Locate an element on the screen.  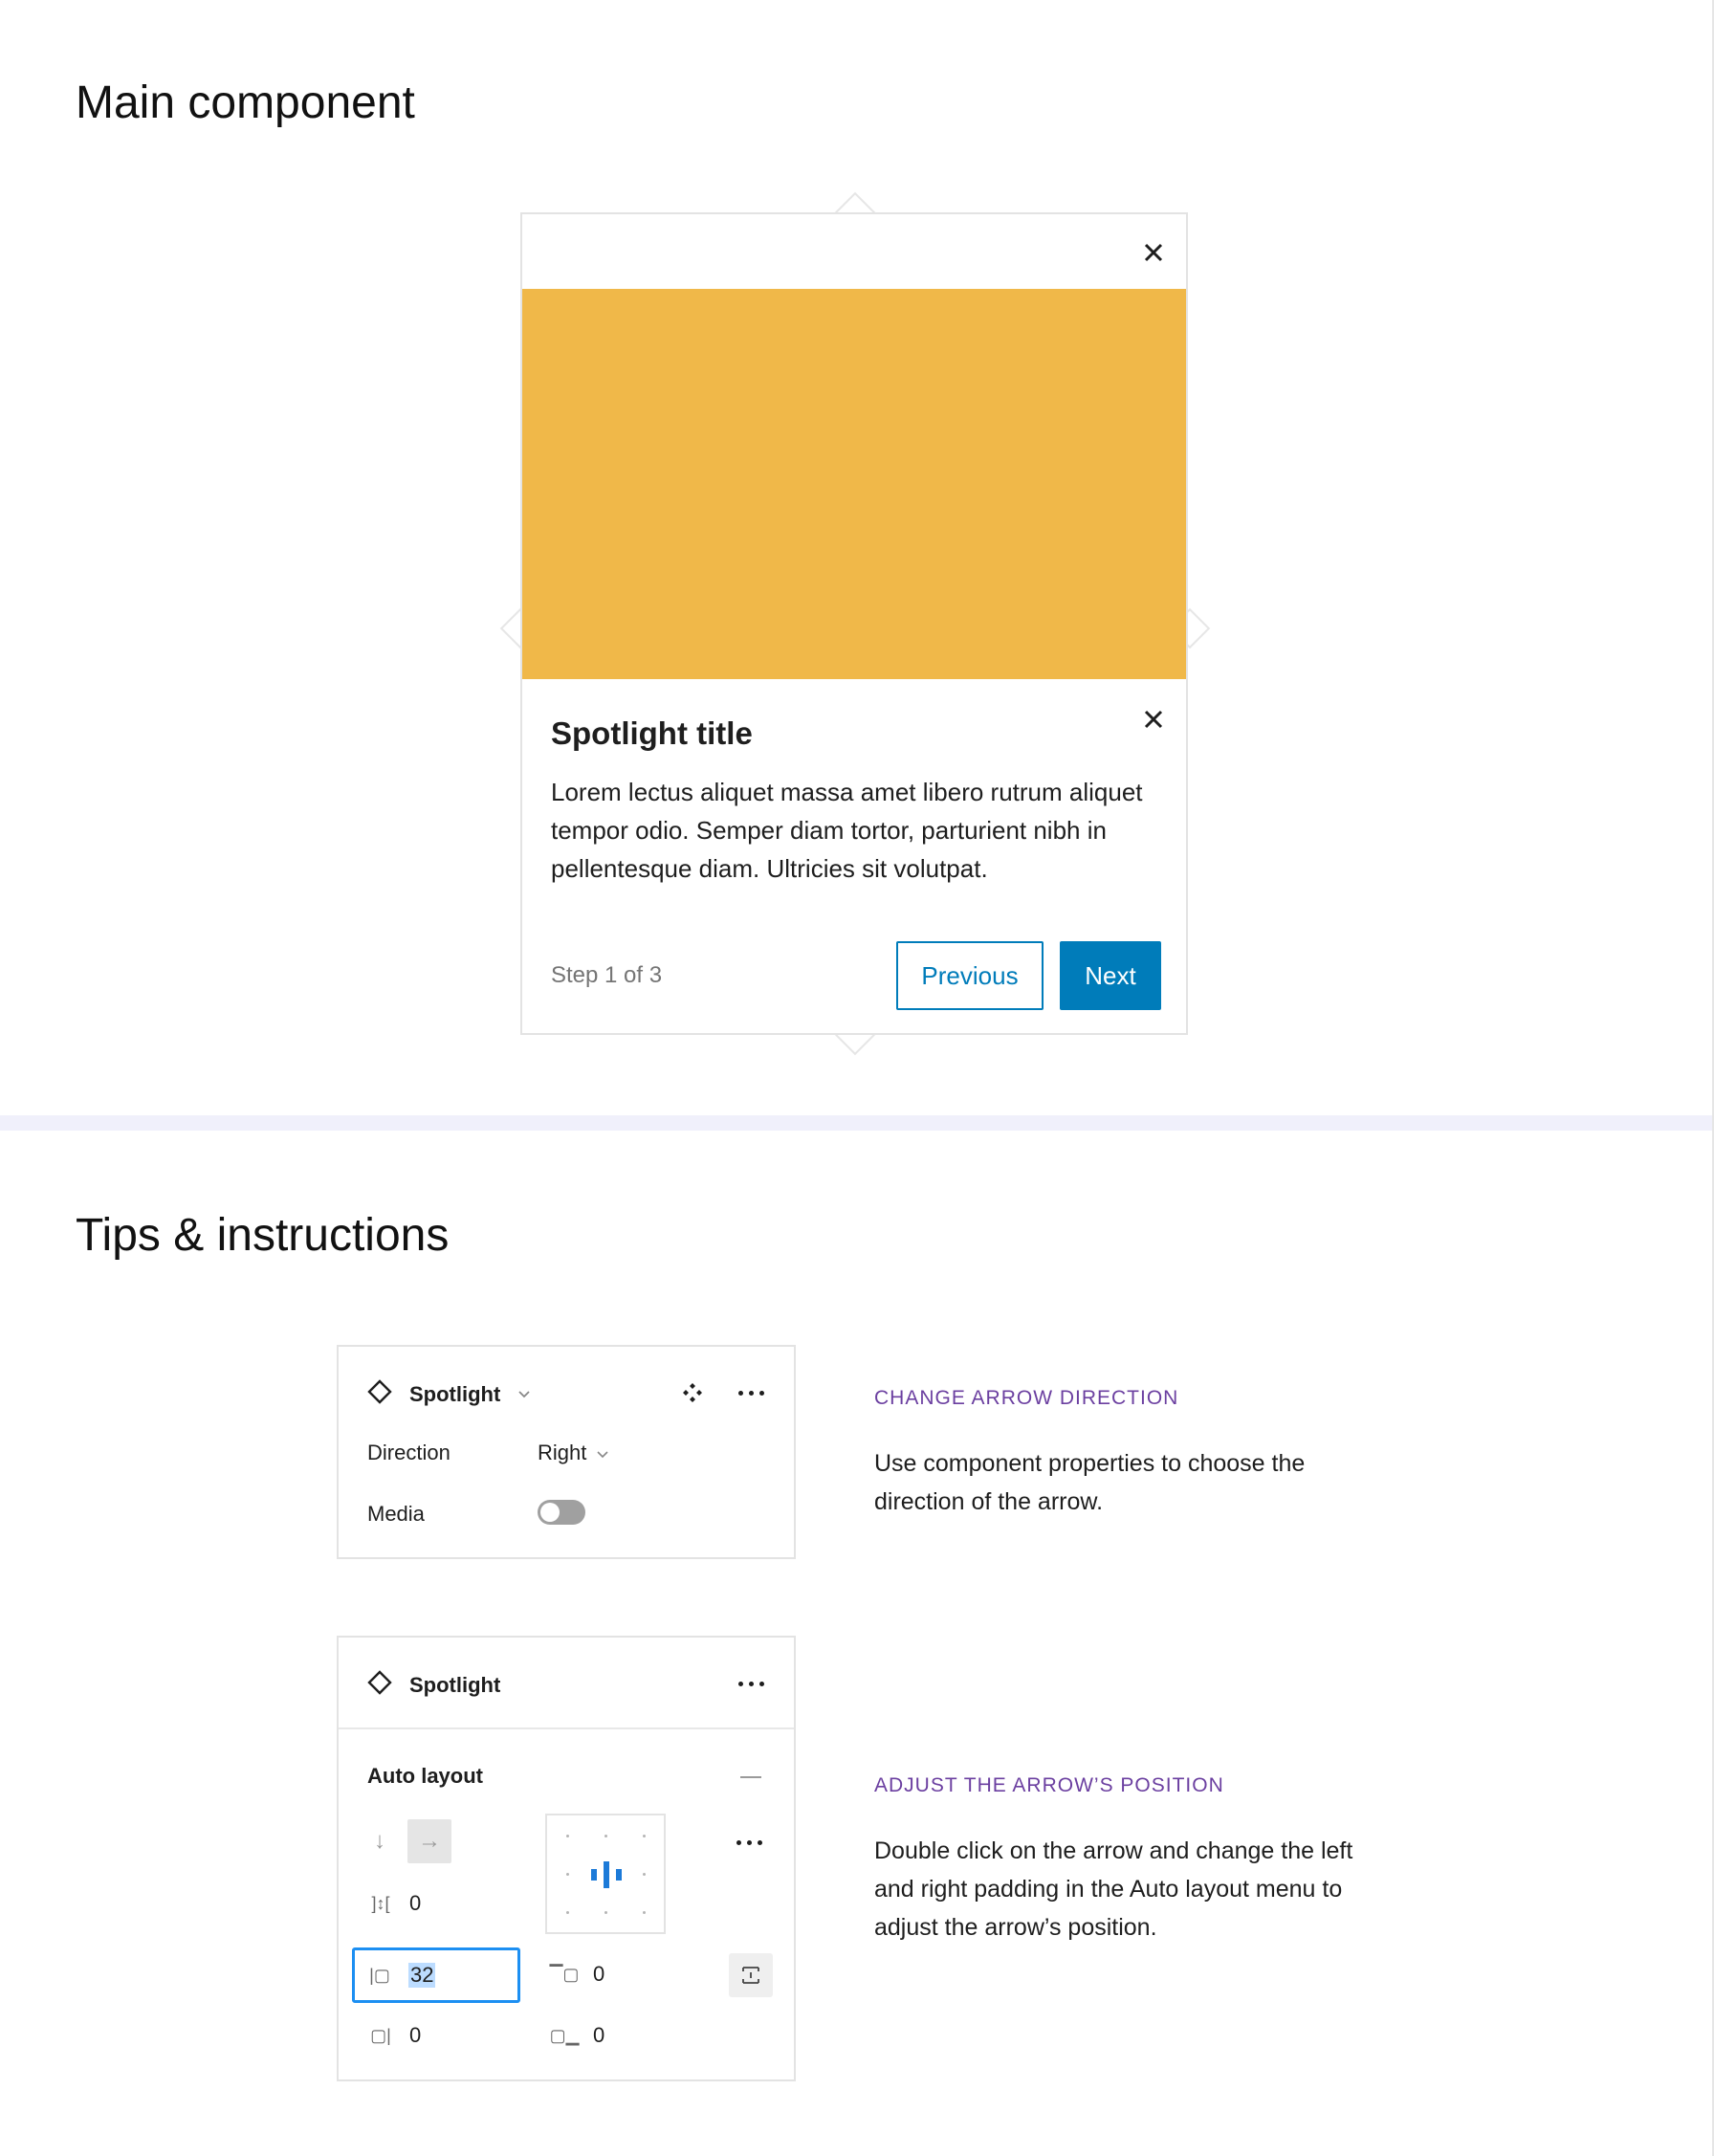
align-center-icon is located at coordinates (606, 1874).